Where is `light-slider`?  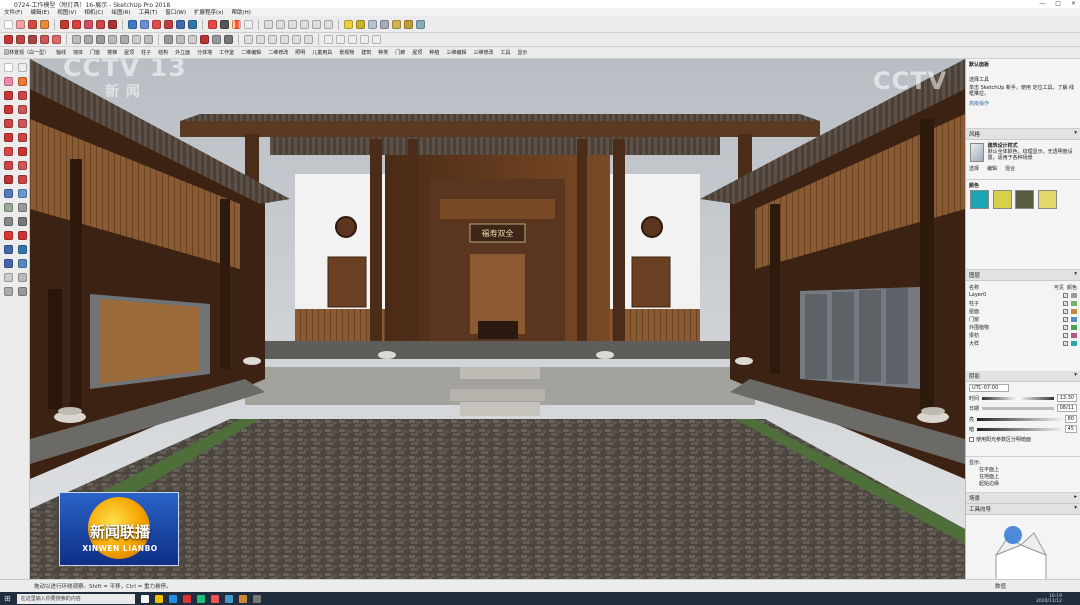
light-slider is located at coordinates (1019, 419).